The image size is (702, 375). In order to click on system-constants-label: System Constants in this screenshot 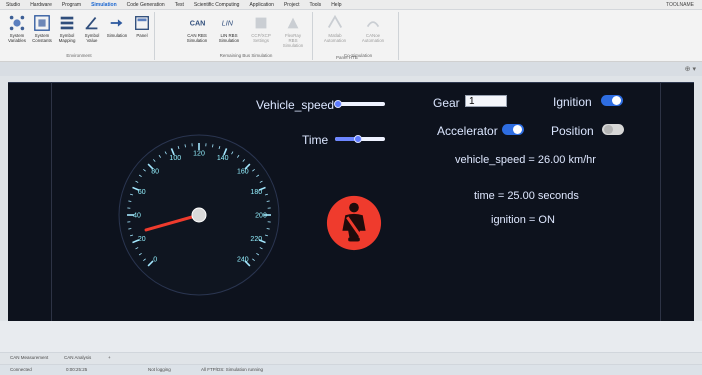, I will do `click(42, 38)`.